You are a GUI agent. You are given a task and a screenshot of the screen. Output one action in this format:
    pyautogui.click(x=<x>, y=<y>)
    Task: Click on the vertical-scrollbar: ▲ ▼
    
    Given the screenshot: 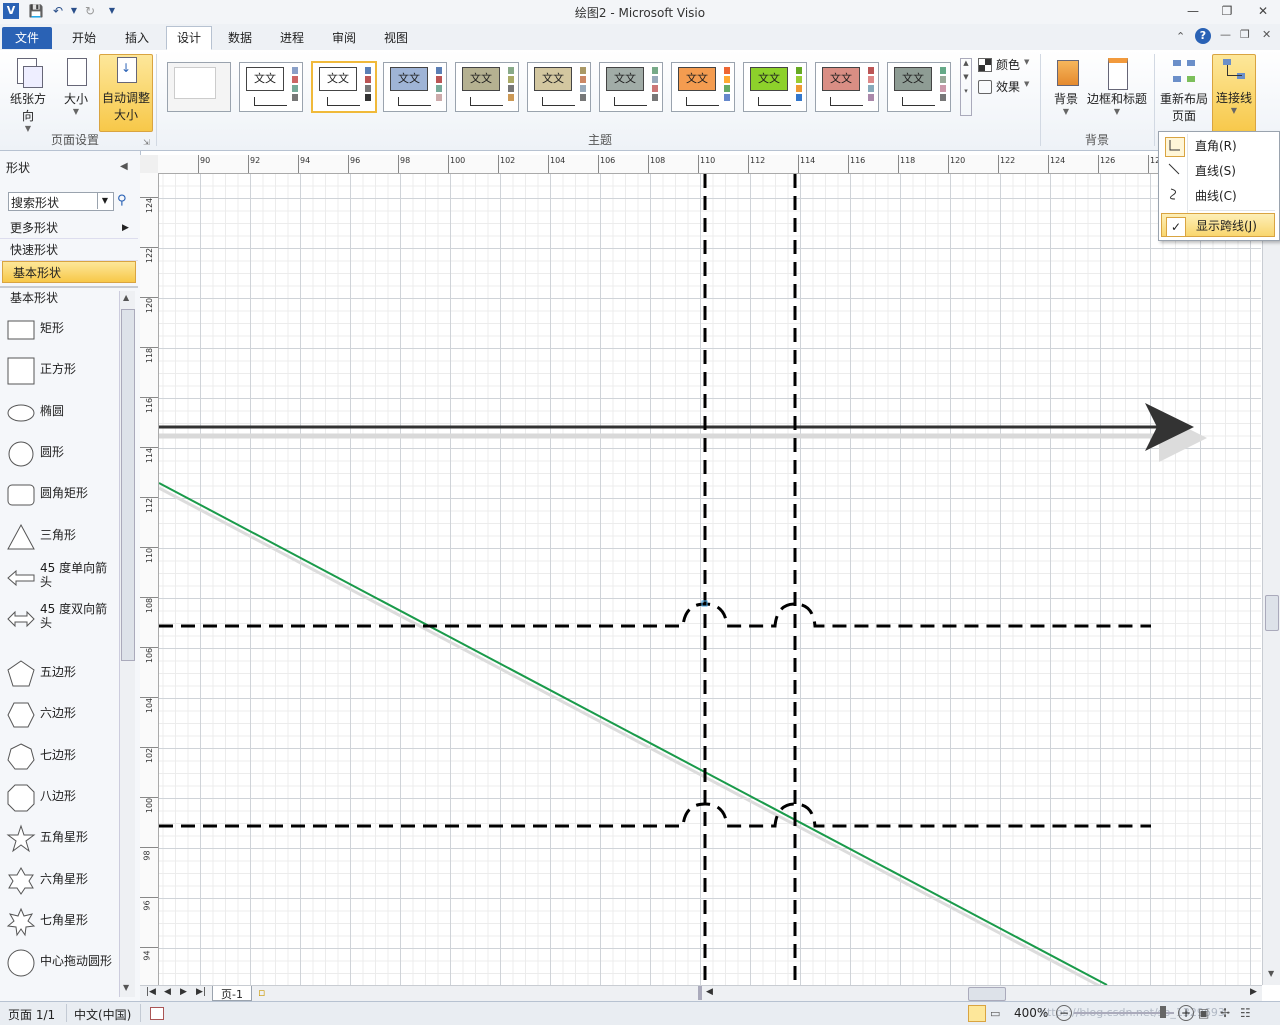 What is the action you would take?
    pyautogui.click(x=1271, y=570)
    